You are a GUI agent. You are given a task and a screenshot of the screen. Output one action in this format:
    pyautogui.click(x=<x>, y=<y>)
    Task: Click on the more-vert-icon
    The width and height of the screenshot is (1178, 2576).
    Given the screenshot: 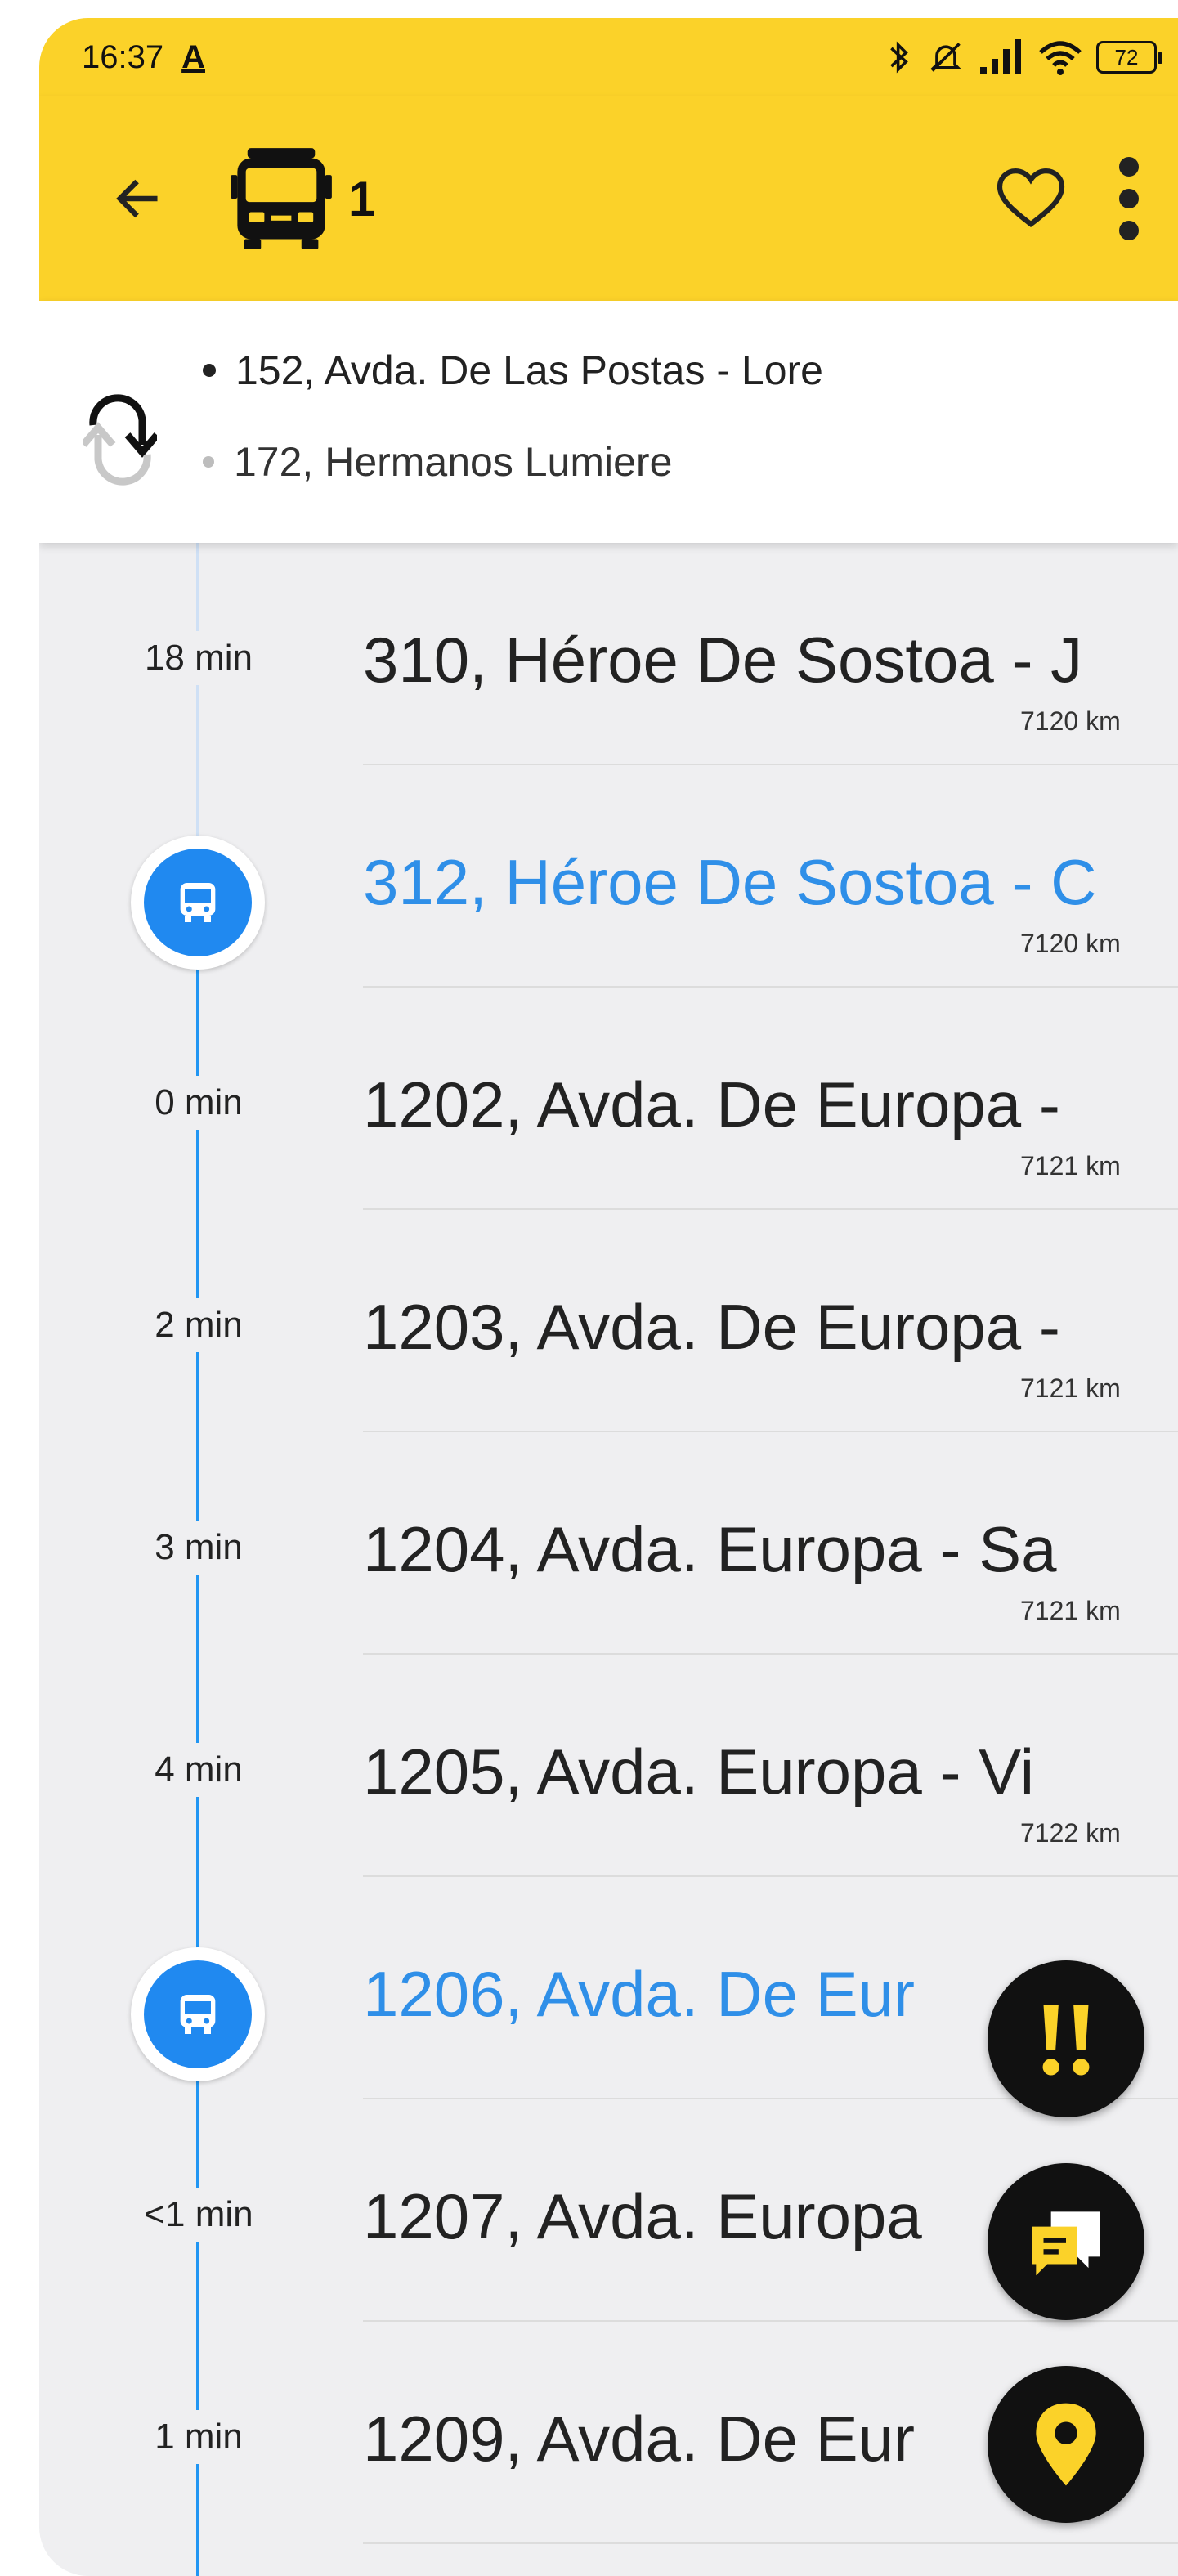 What is the action you would take?
    pyautogui.click(x=1129, y=198)
    